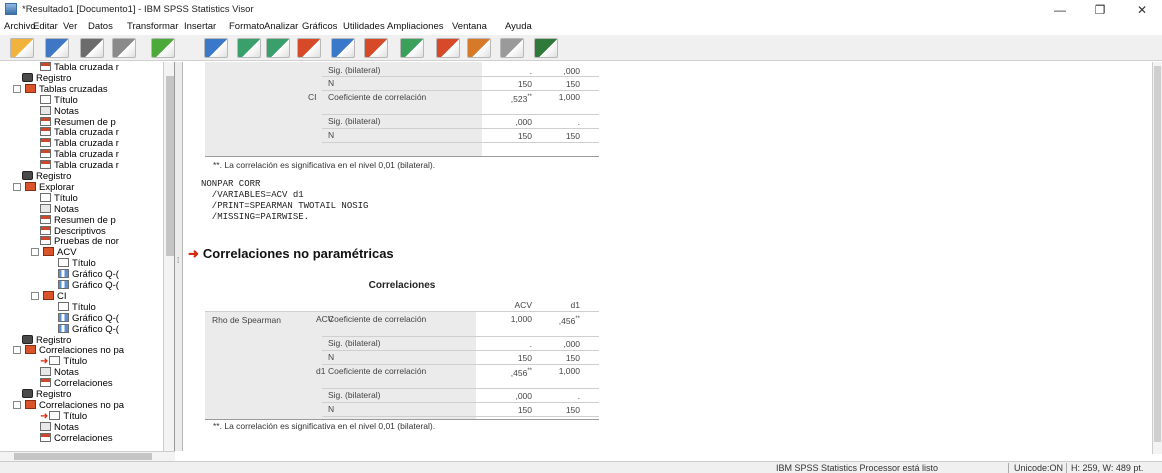 This screenshot has width=1162, height=473. I want to click on outline-item: ACV, so click(54, 252).